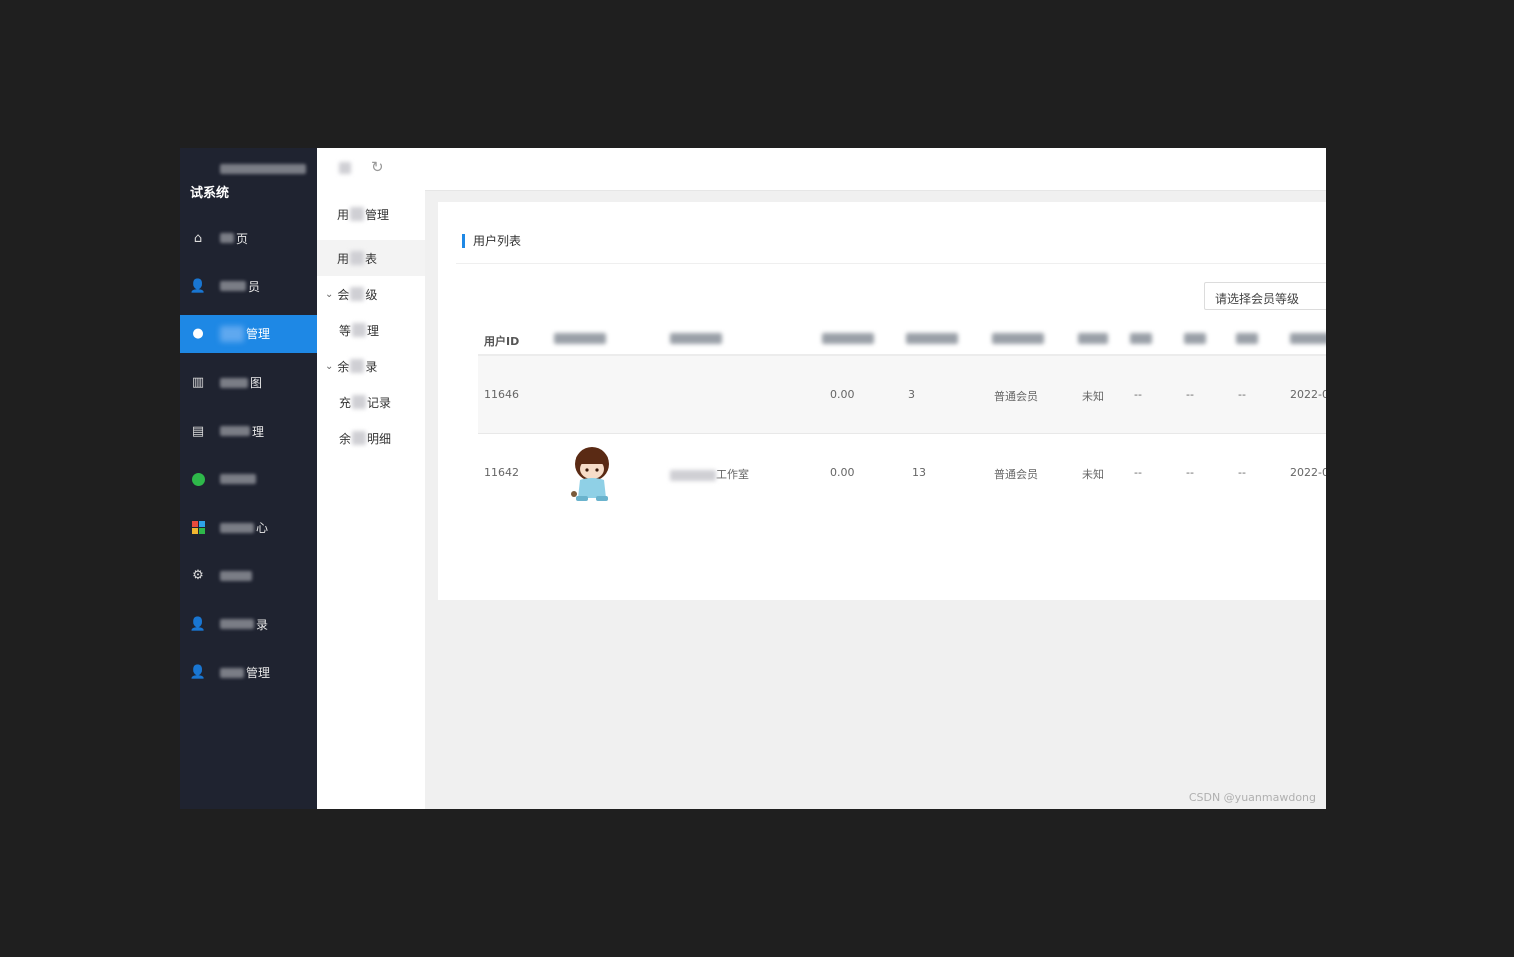  I want to click on sub-item-suffix: 级, so click(371, 294).